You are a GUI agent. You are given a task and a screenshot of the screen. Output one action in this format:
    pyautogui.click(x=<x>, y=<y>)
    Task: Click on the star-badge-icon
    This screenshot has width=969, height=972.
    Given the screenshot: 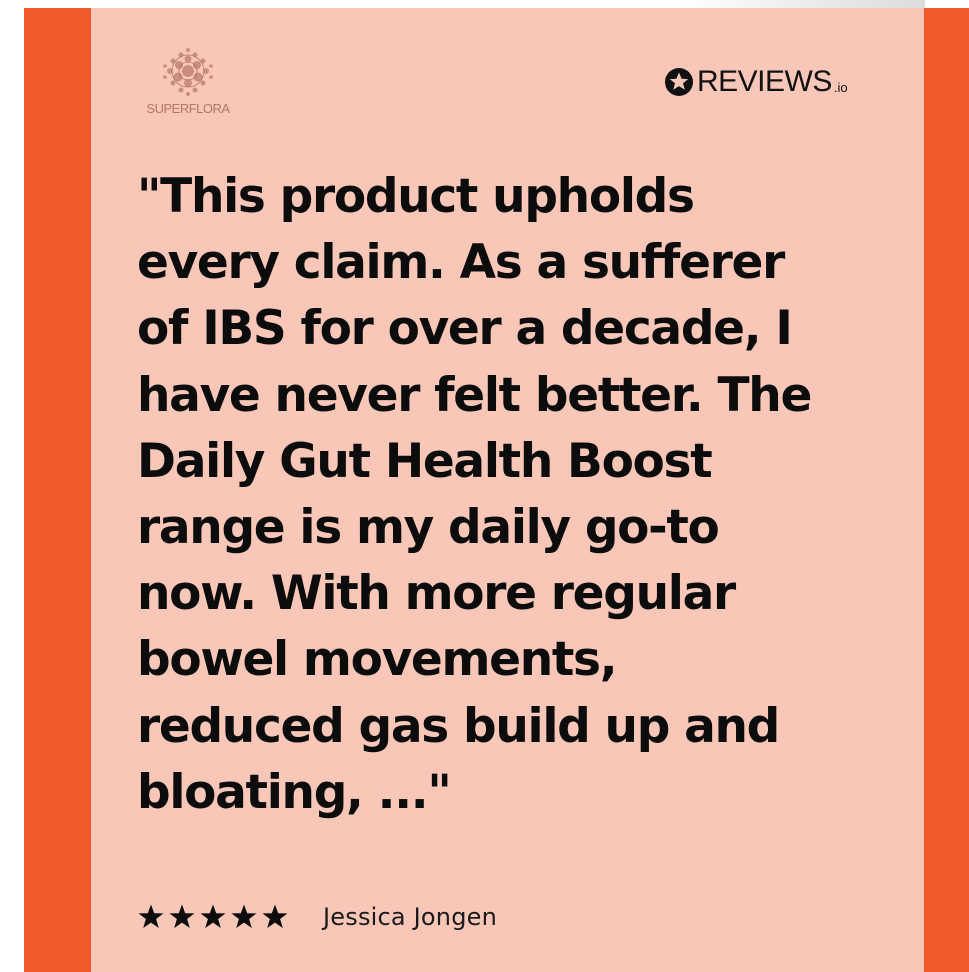 What is the action you would take?
    pyautogui.click(x=679, y=82)
    